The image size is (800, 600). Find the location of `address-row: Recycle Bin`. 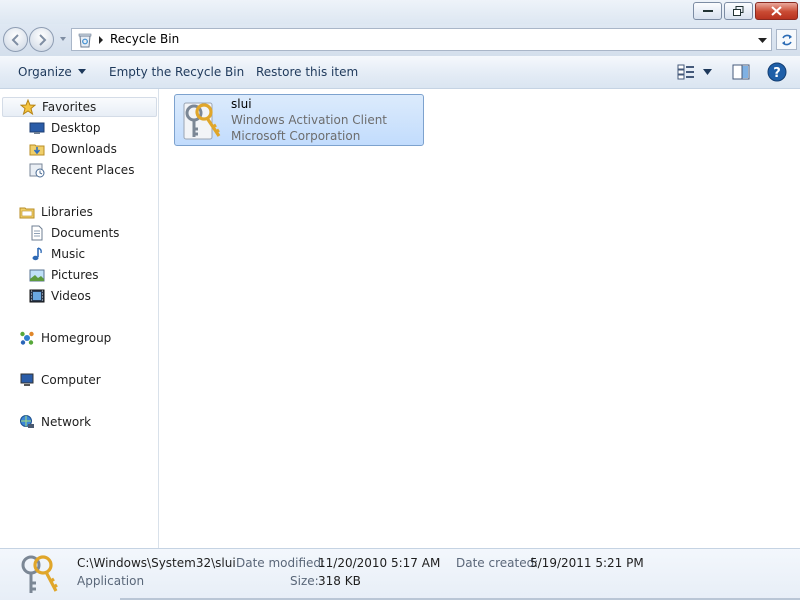

address-row: Recycle Bin is located at coordinates (400, 40).